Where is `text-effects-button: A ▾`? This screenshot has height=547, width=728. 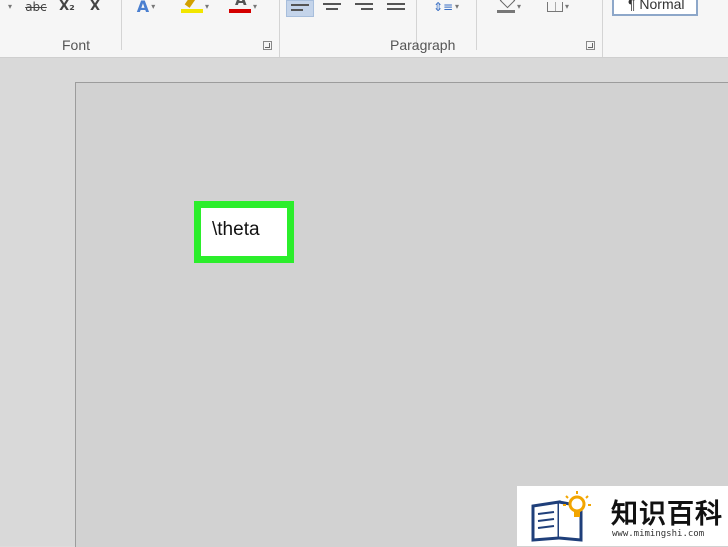 text-effects-button: A ▾ is located at coordinates (146, 8).